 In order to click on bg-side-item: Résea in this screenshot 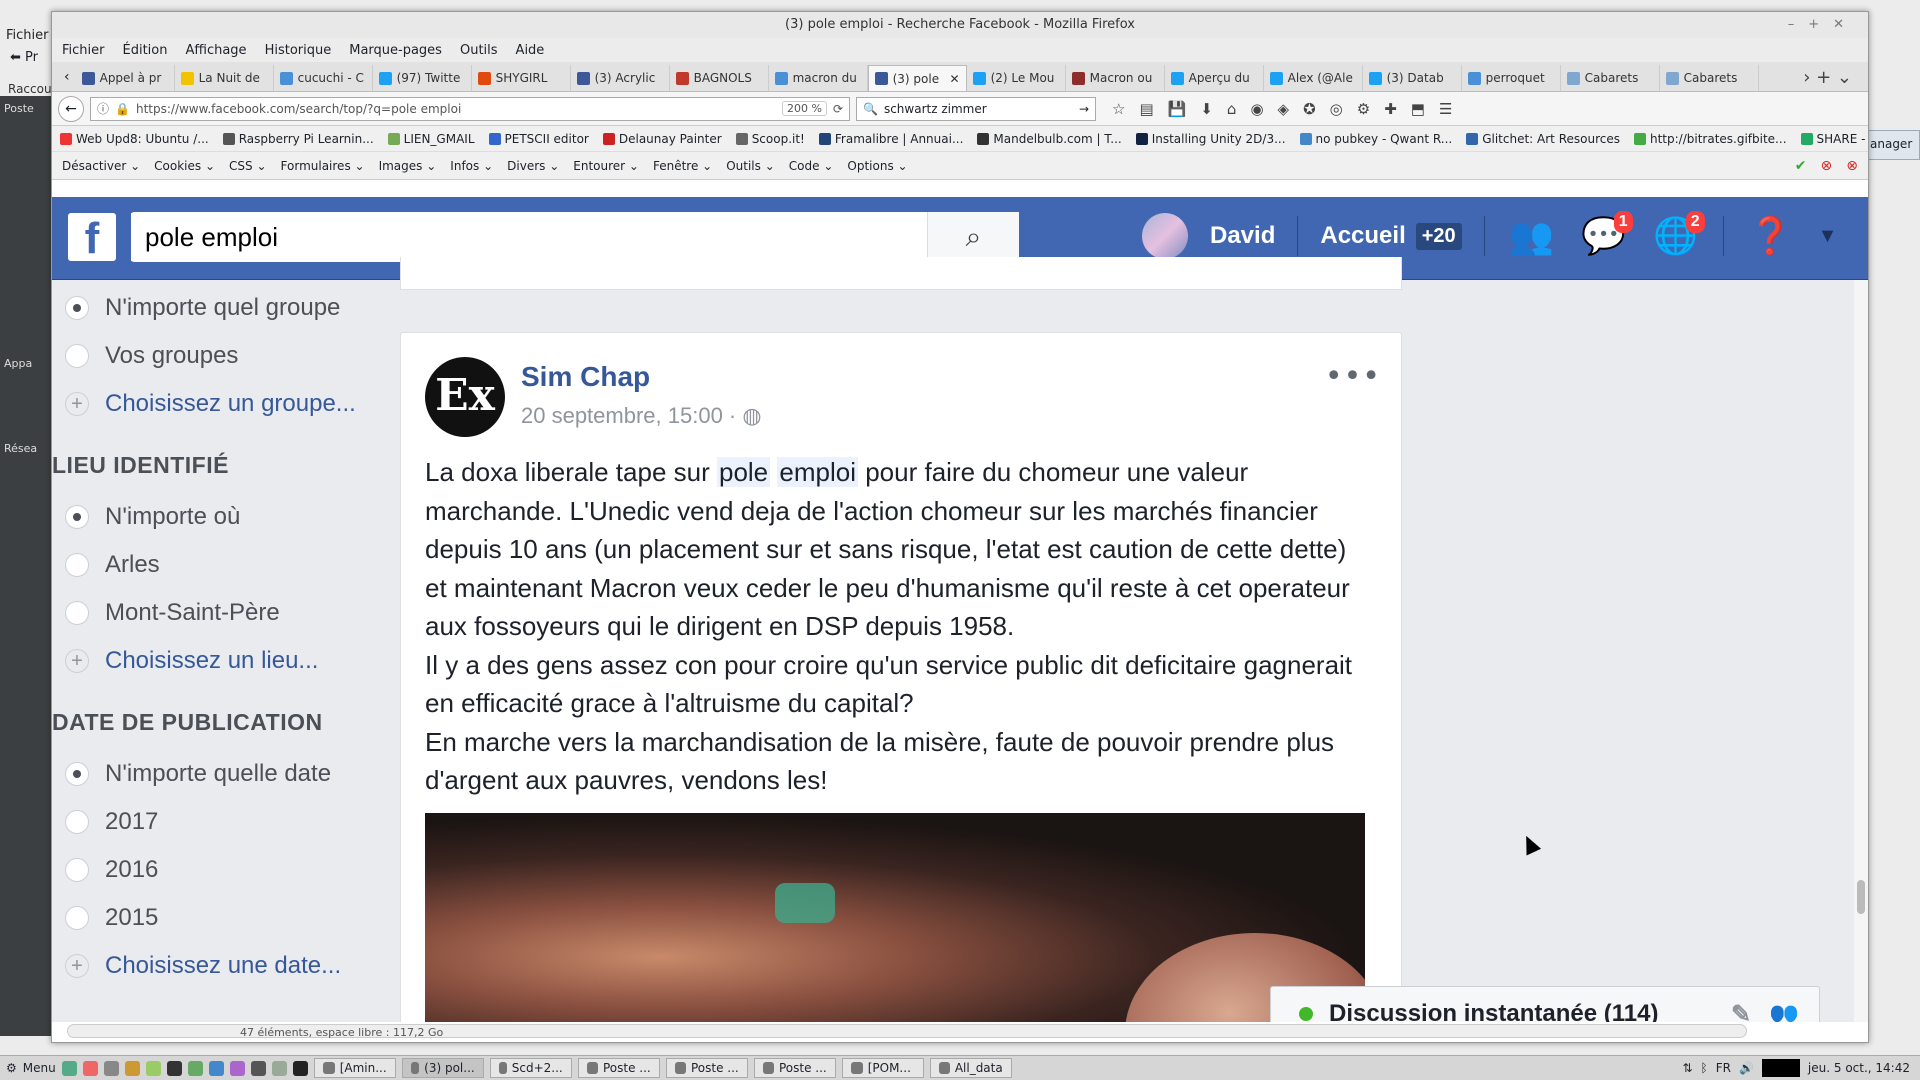, I will do `click(26, 448)`.